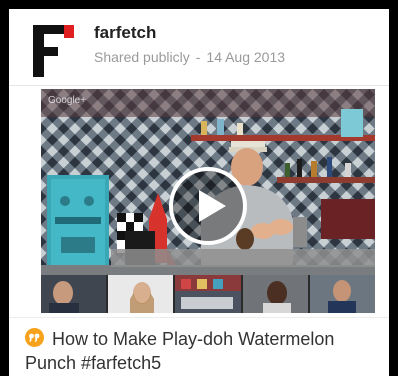 This screenshot has height=376, width=398. What do you see at coordinates (208, 206) in the screenshot?
I see `play-icon` at bounding box center [208, 206].